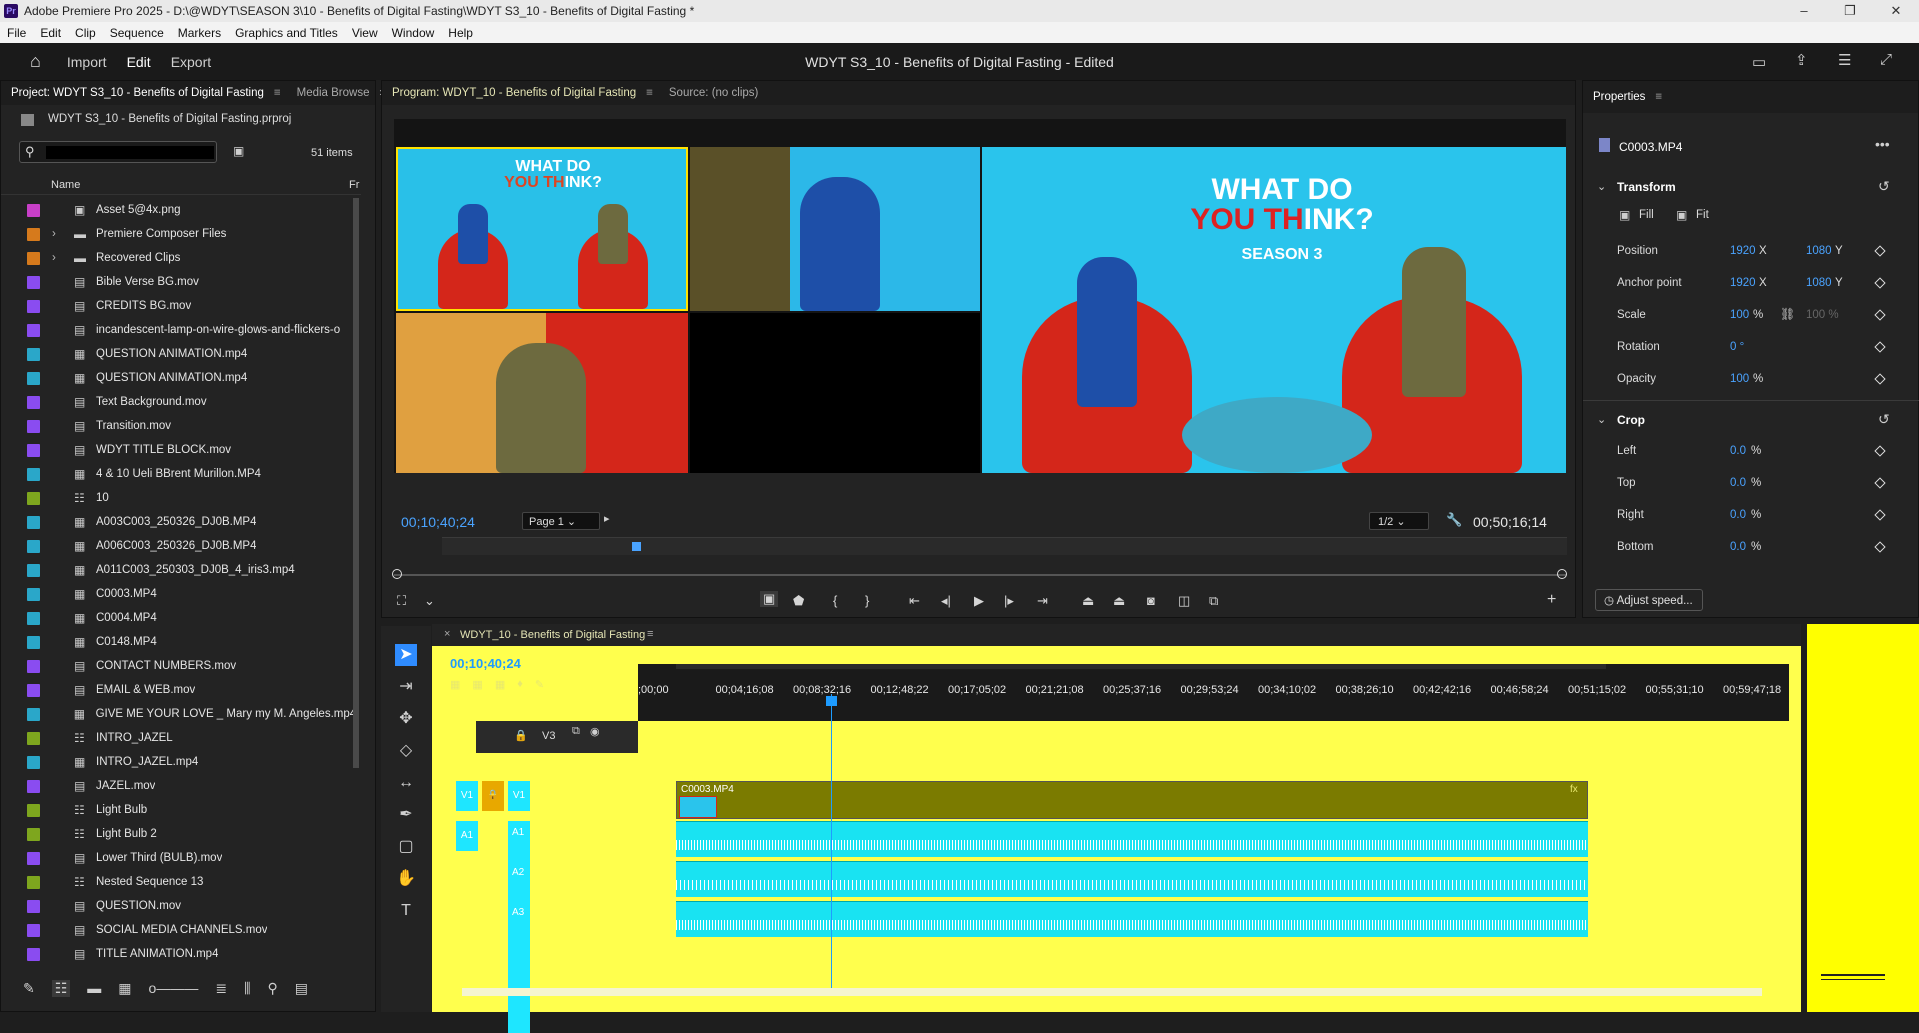 Image resolution: width=1919 pixels, height=1033 pixels. I want to click on playhead-line, so click(831, 844).